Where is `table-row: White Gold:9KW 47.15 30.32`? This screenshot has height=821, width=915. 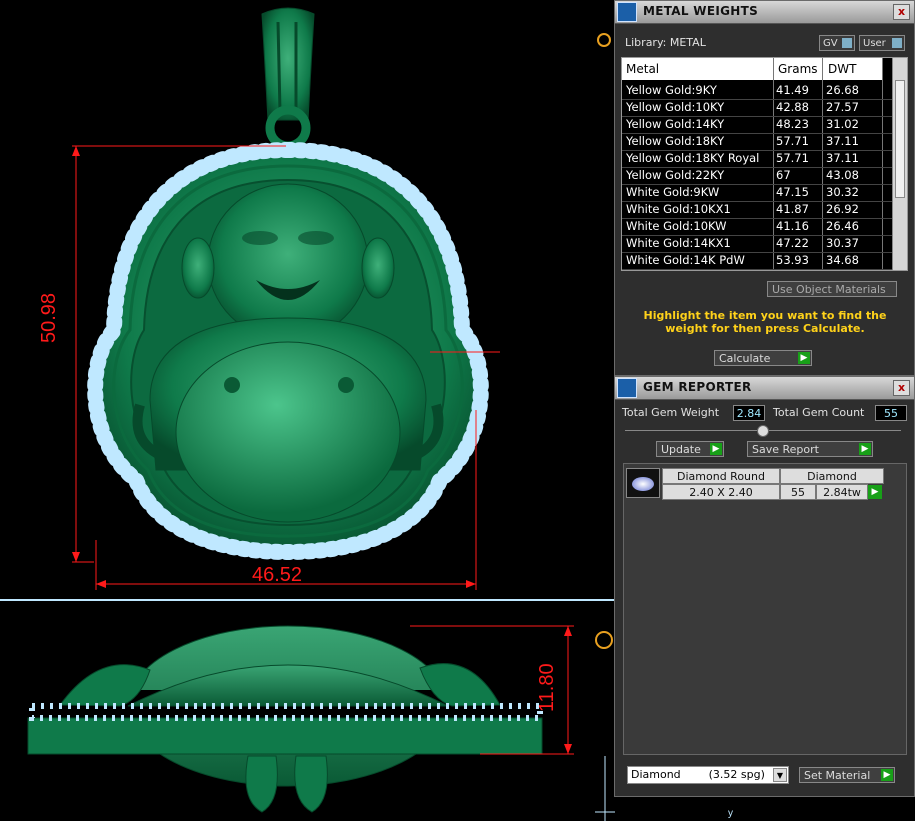 table-row: White Gold:9KW 47.15 30.32 is located at coordinates (757, 193).